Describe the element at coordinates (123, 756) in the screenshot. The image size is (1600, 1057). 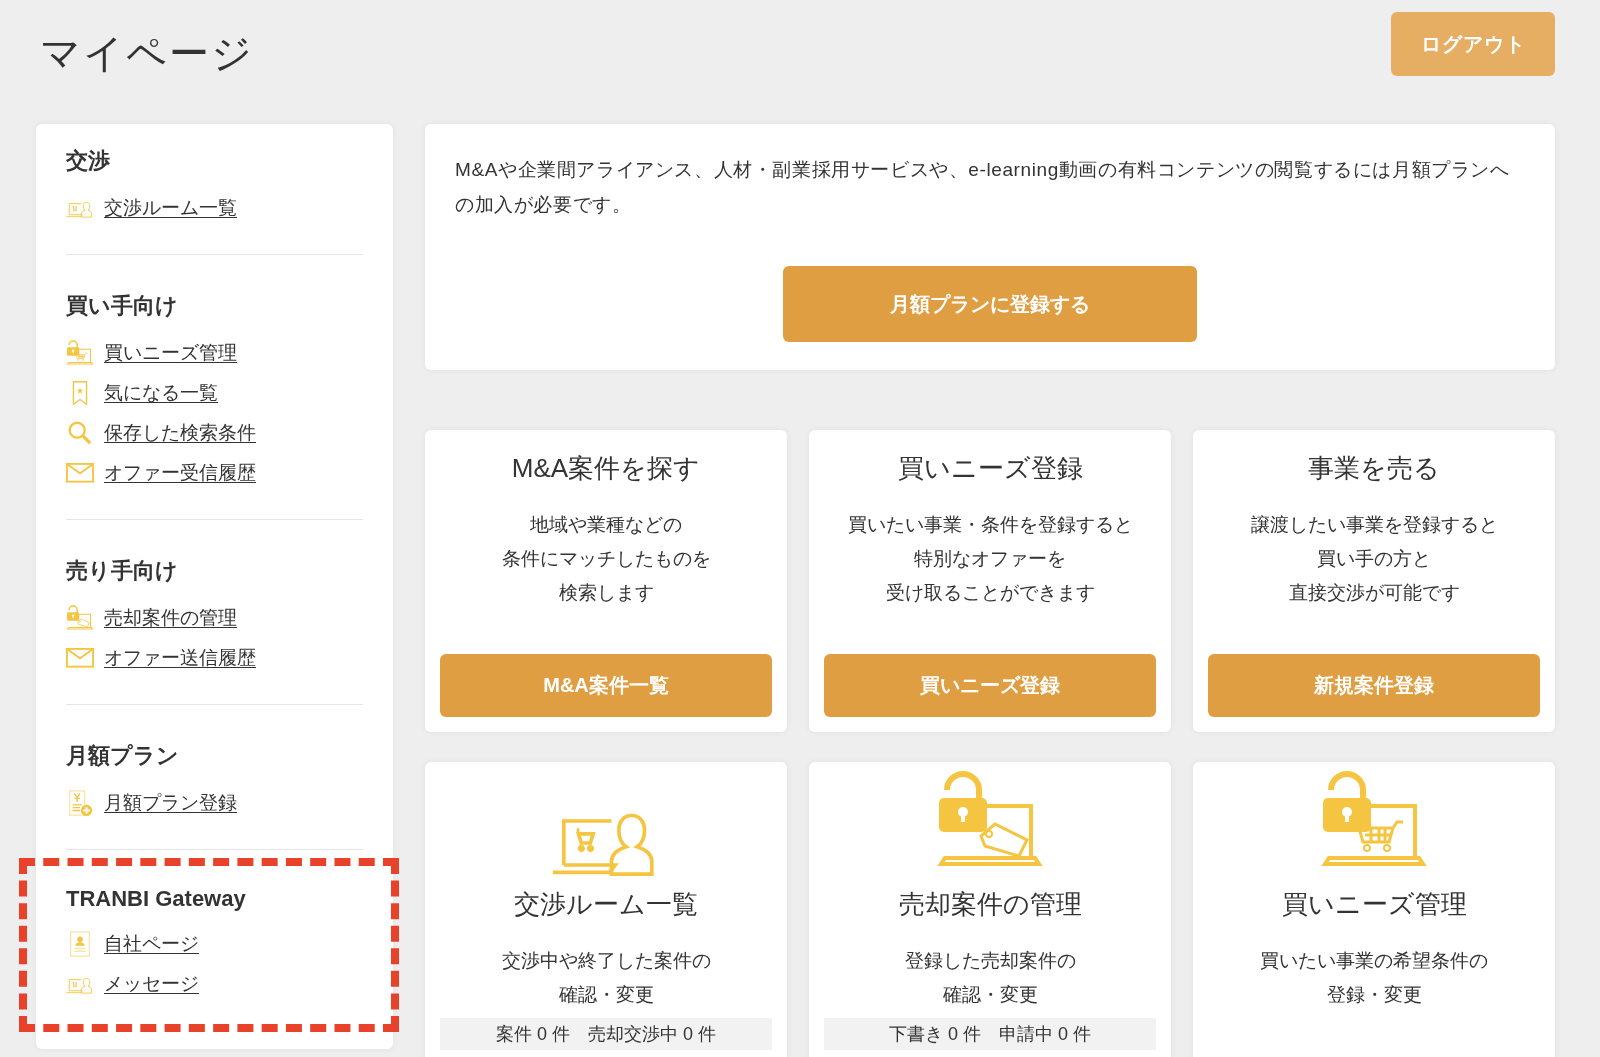
I see `section-heading: 月額プラン` at that location.